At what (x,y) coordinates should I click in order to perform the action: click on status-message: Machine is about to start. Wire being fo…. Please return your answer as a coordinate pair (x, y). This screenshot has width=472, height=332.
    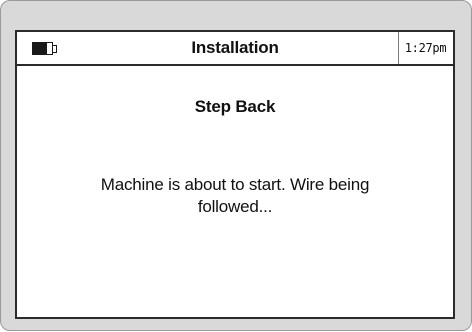
    Looking at the image, I should click on (235, 195).